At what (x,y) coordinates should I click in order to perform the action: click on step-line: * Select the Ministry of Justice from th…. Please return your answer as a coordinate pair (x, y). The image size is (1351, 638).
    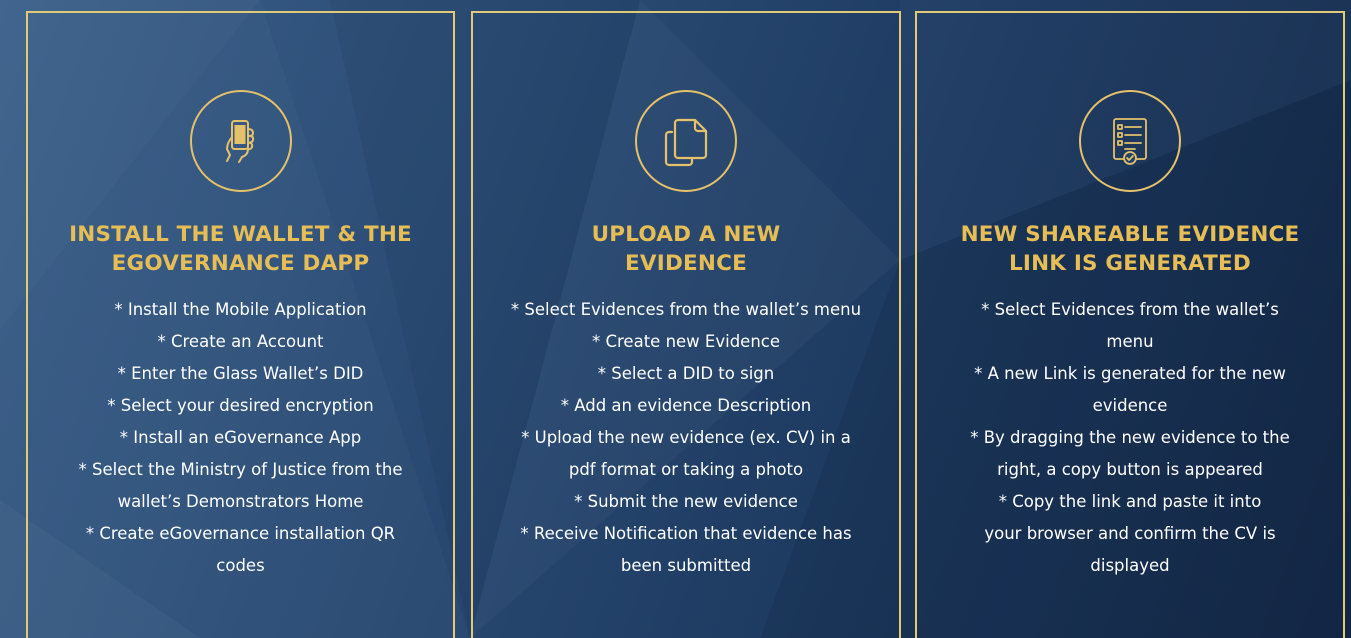
    Looking at the image, I should click on (240, 469).